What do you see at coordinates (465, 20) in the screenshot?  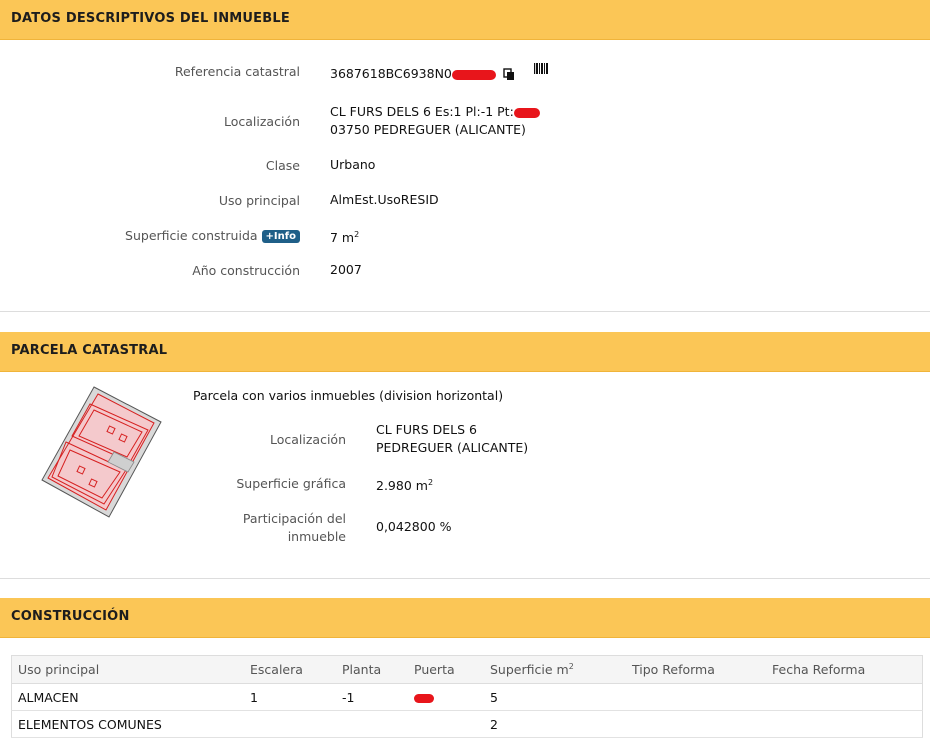 I see `section-header-descriptive: DATOS DESCRIPTIVOS DEL INMUEBLE` at bounding box center [465, 20].